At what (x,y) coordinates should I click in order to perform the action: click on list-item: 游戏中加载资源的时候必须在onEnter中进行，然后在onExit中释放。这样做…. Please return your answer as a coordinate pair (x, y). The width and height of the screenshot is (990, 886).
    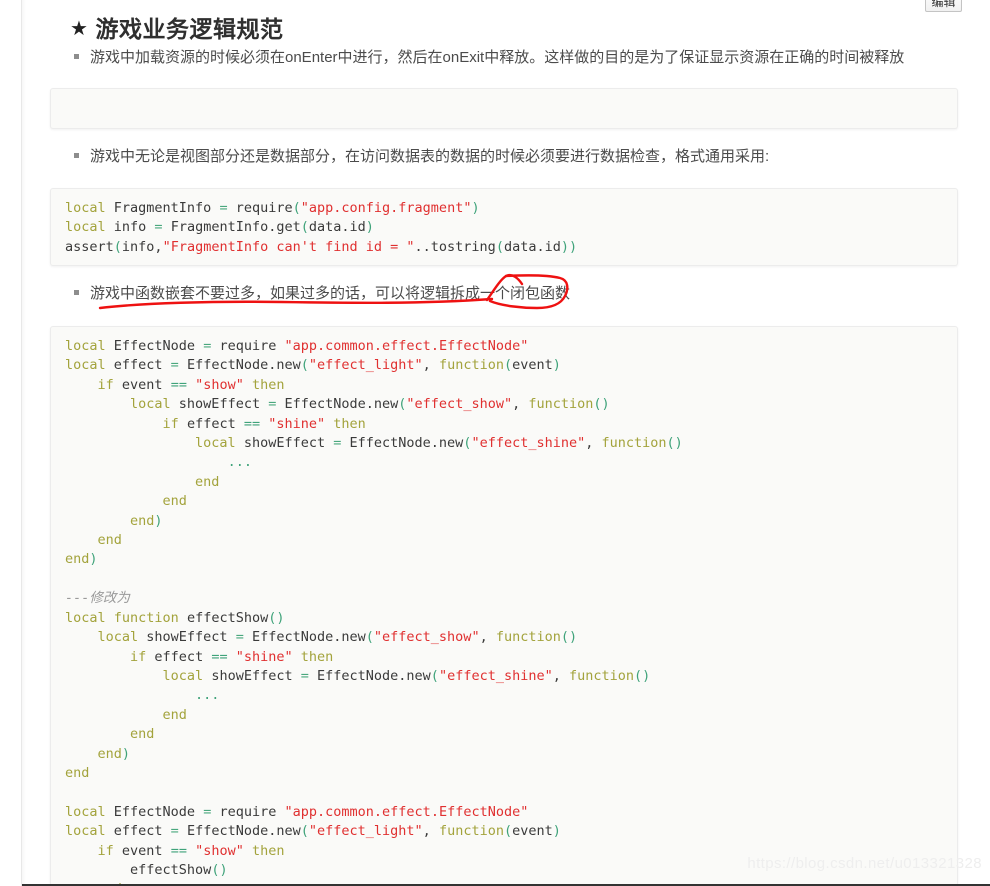
    Looking at the image, I should click on (489, 58).